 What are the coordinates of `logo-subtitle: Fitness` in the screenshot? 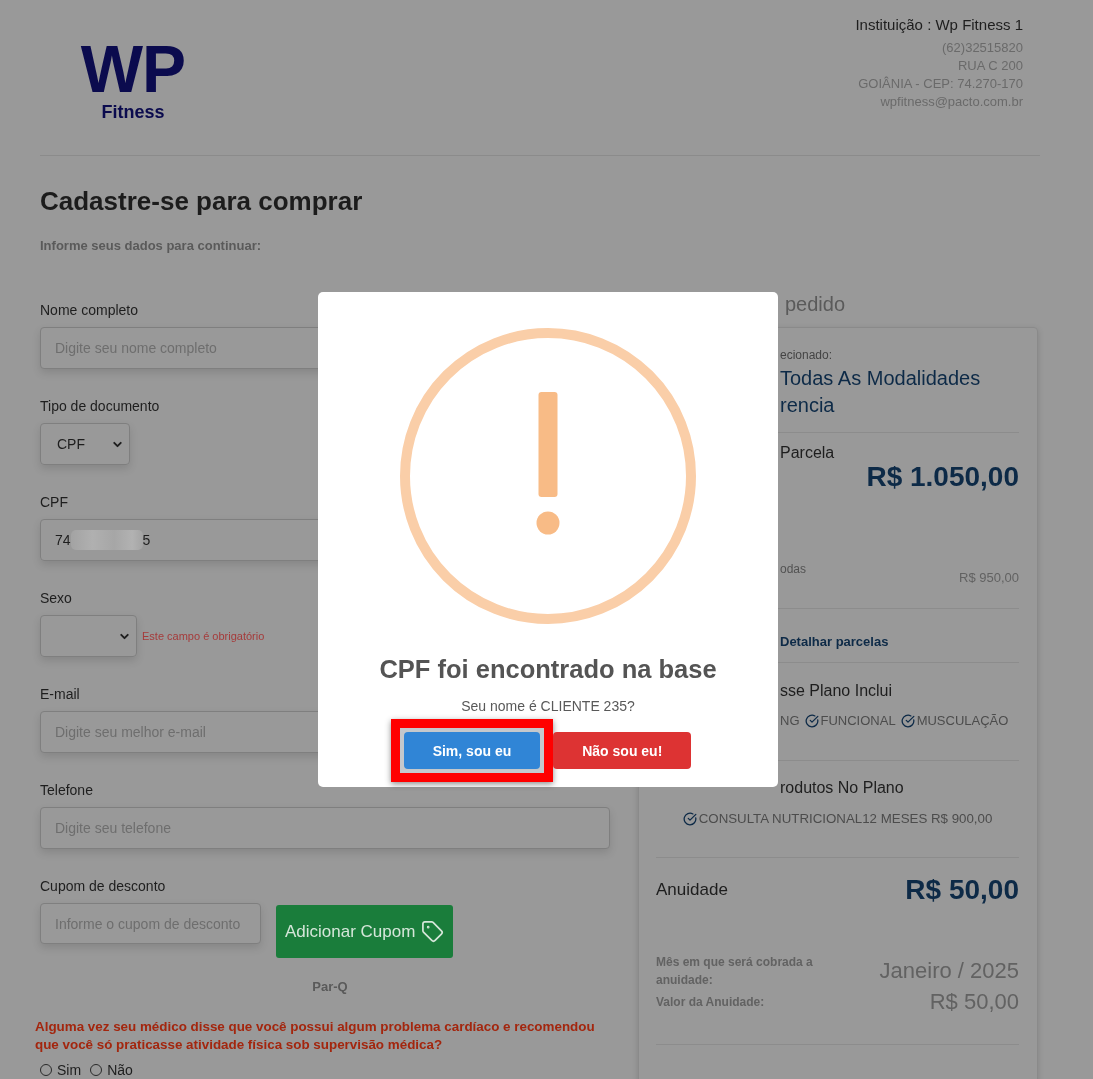 It's located at (133, 112).